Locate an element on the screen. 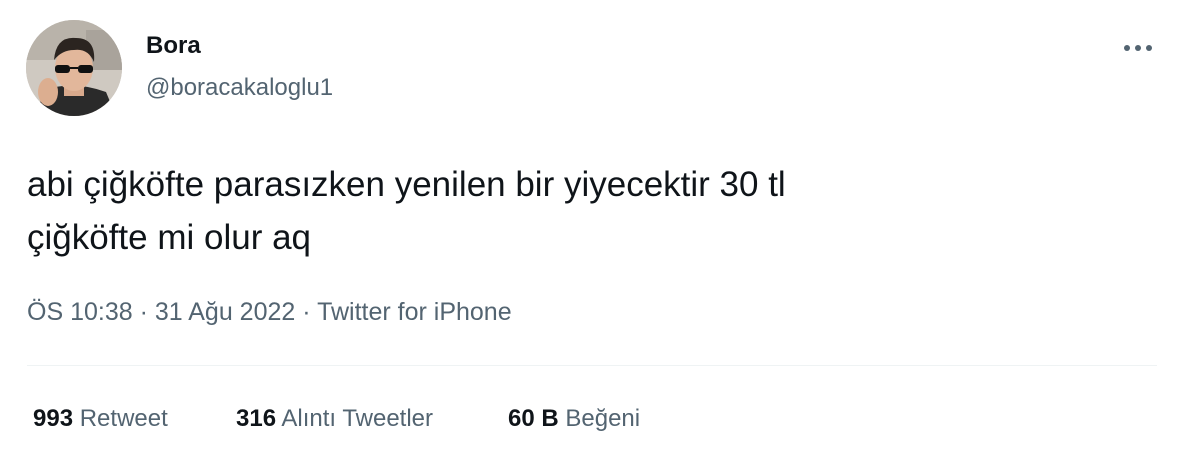 The width and height of the screenshot is (1184, 462). like-label: Beğeni is located at coordinates (603, 418).